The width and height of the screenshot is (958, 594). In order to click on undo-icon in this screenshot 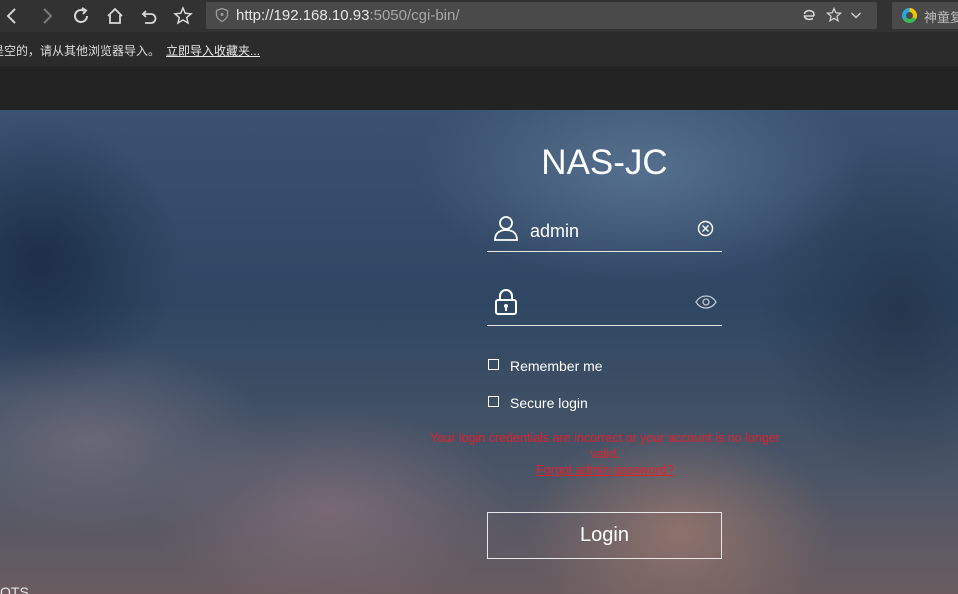, I will do `click(149, 17)`.